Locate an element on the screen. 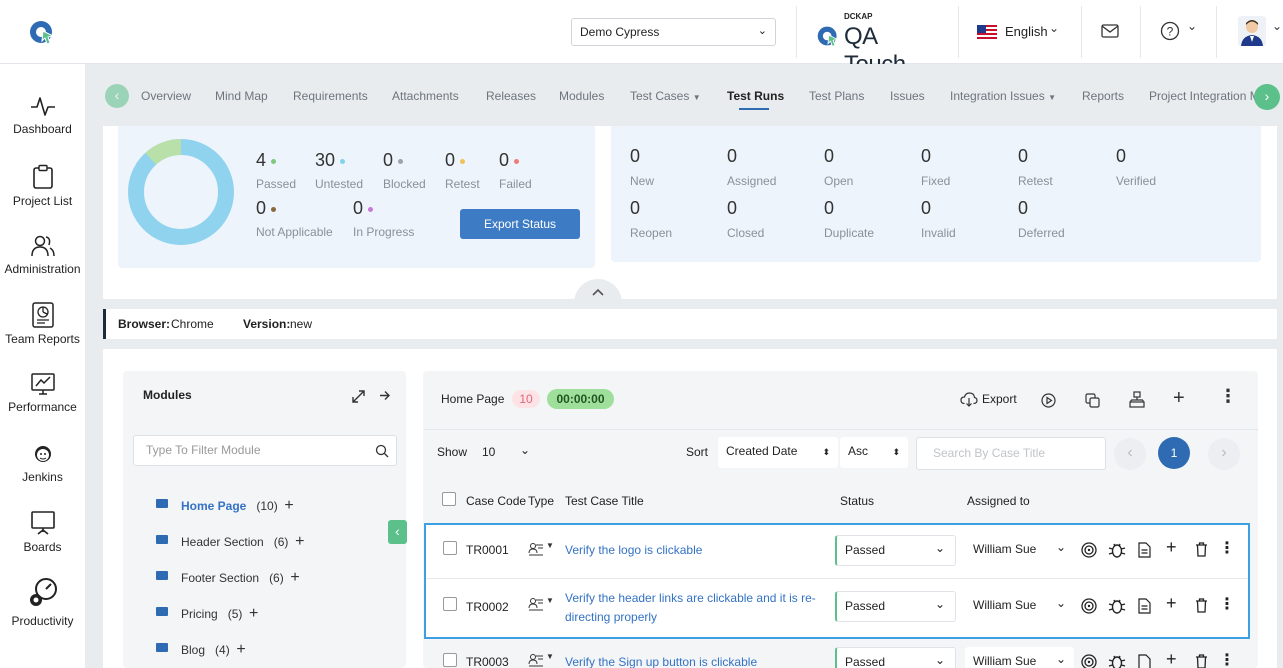  module-item-home-page: Home Page (10) + is located at coordinates (237, 506).